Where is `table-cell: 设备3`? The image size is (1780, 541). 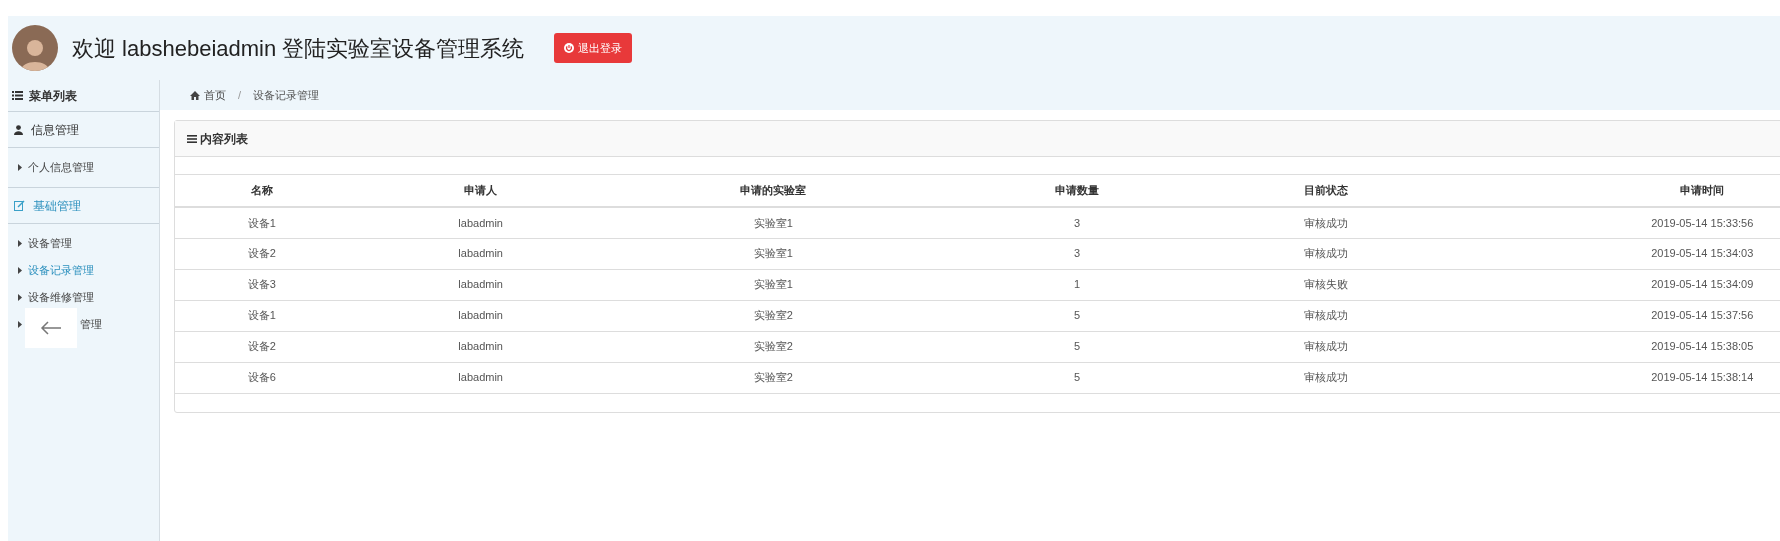 table-cell: 设备3 is located at coordinates (262, 284).